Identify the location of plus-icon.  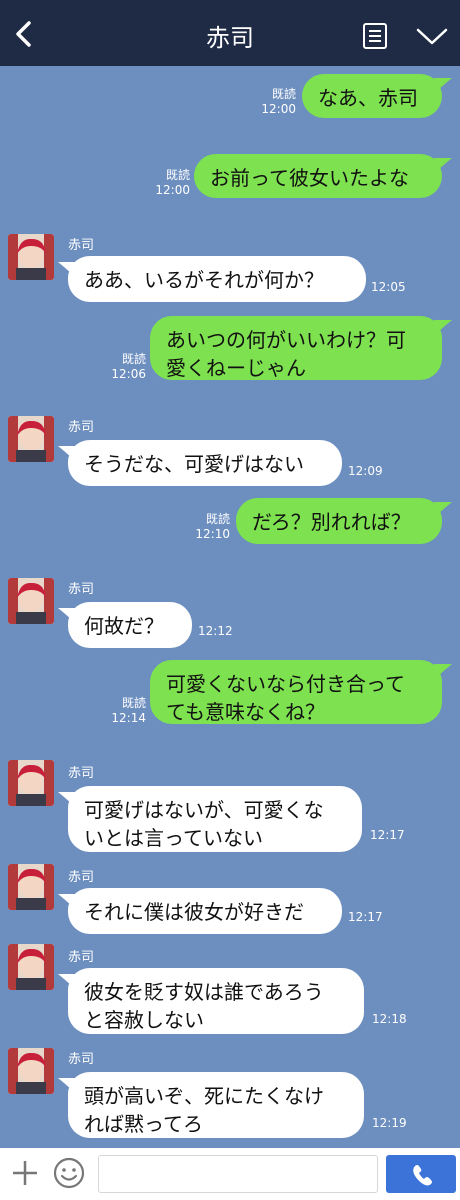
(25, 1173).